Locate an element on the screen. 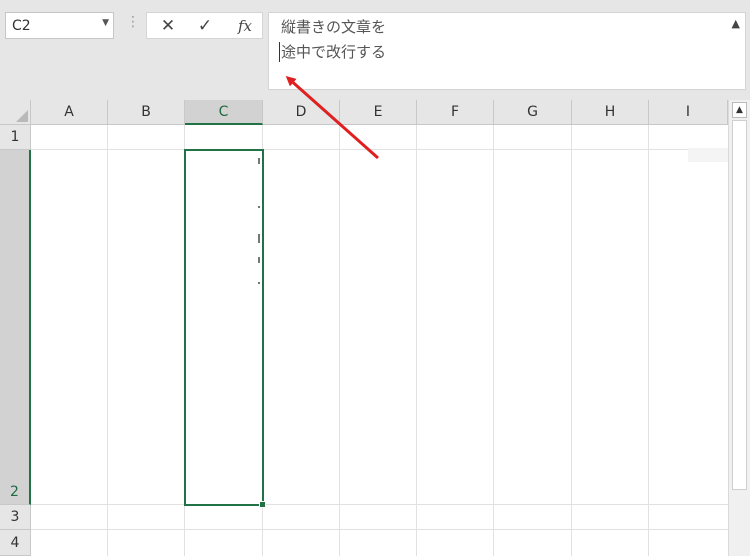 The image size is (750, 556). formula-bar-input: 縦書きの文章を 途中で改行する ▲ is located at coordinates (507, 51).